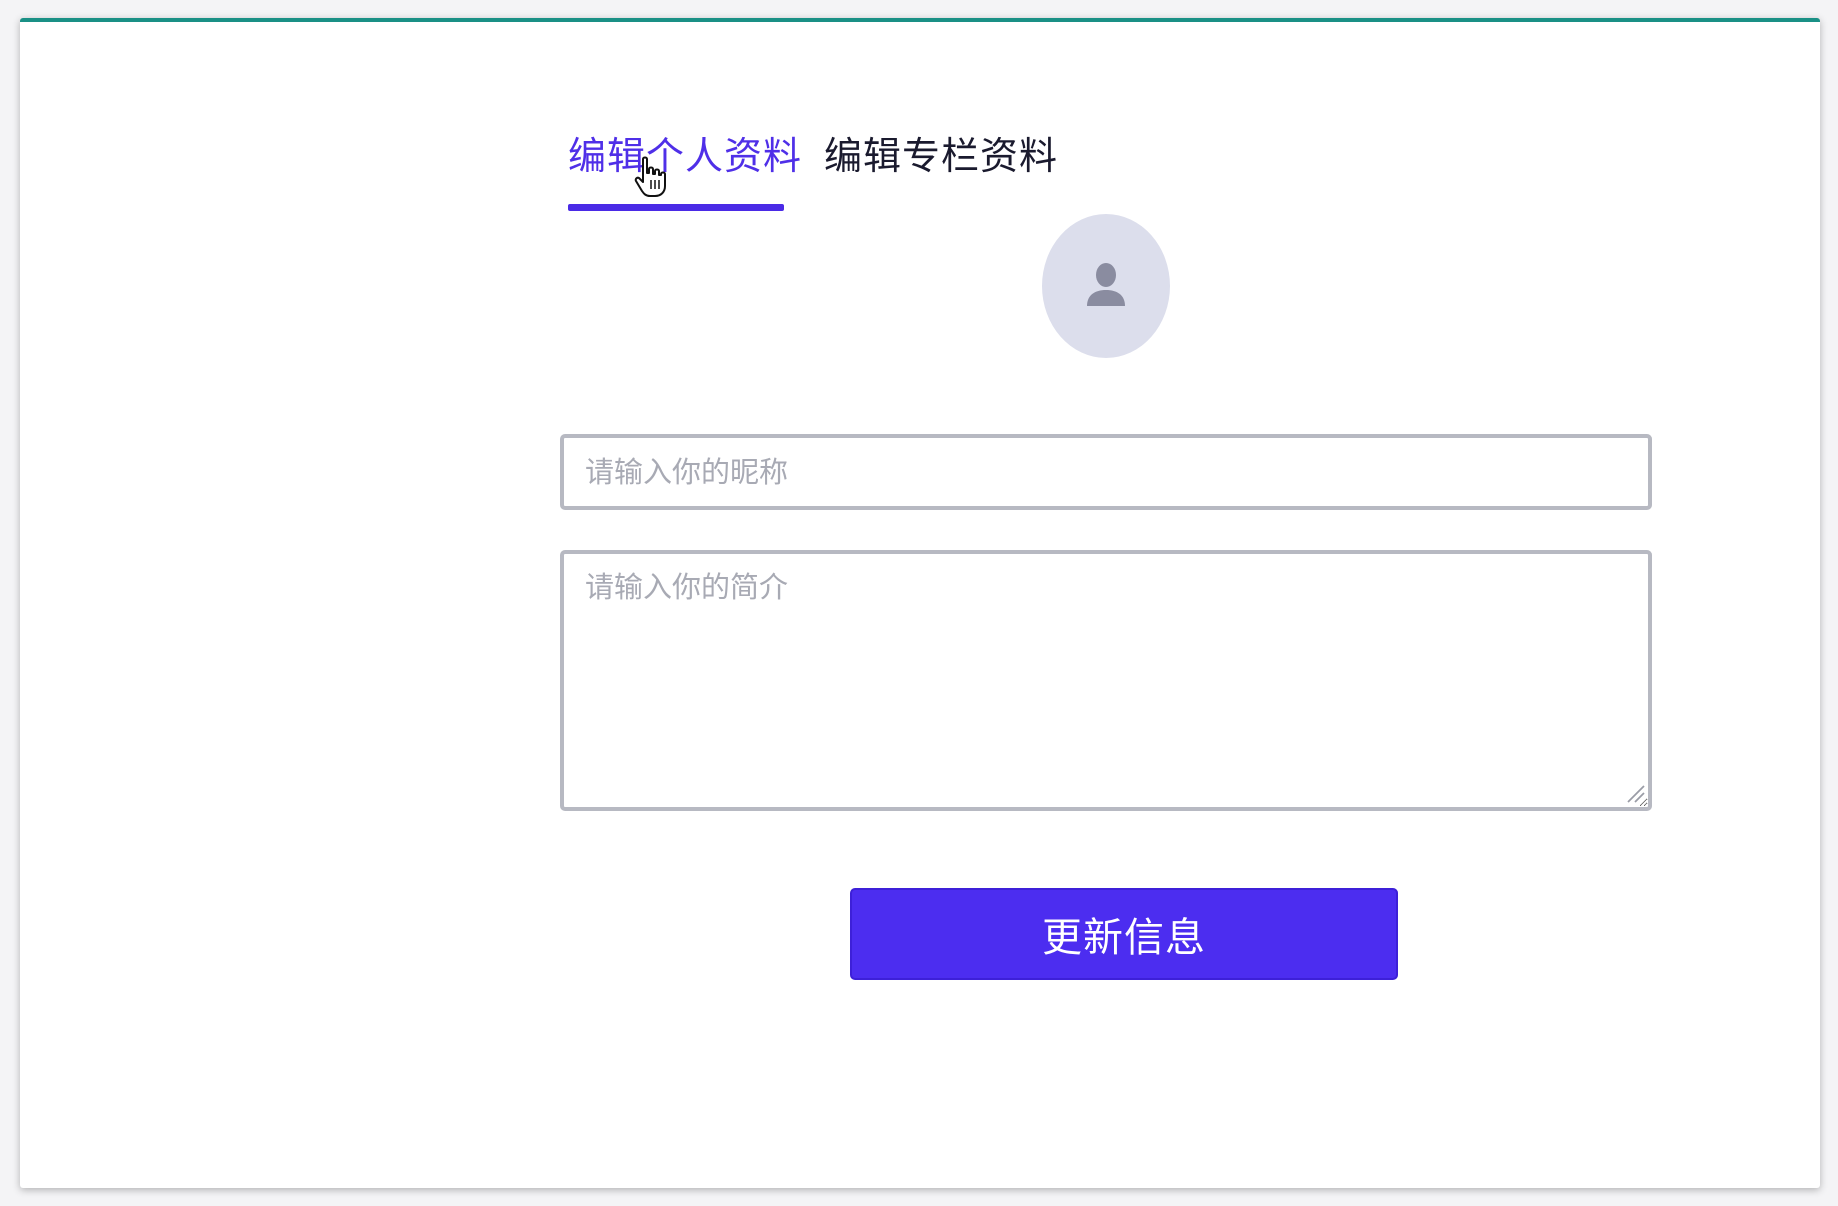 The height and width of the screenshot is (1206, 1838). I want to click on update-info-button: 更新信息, so click(1124, 934).